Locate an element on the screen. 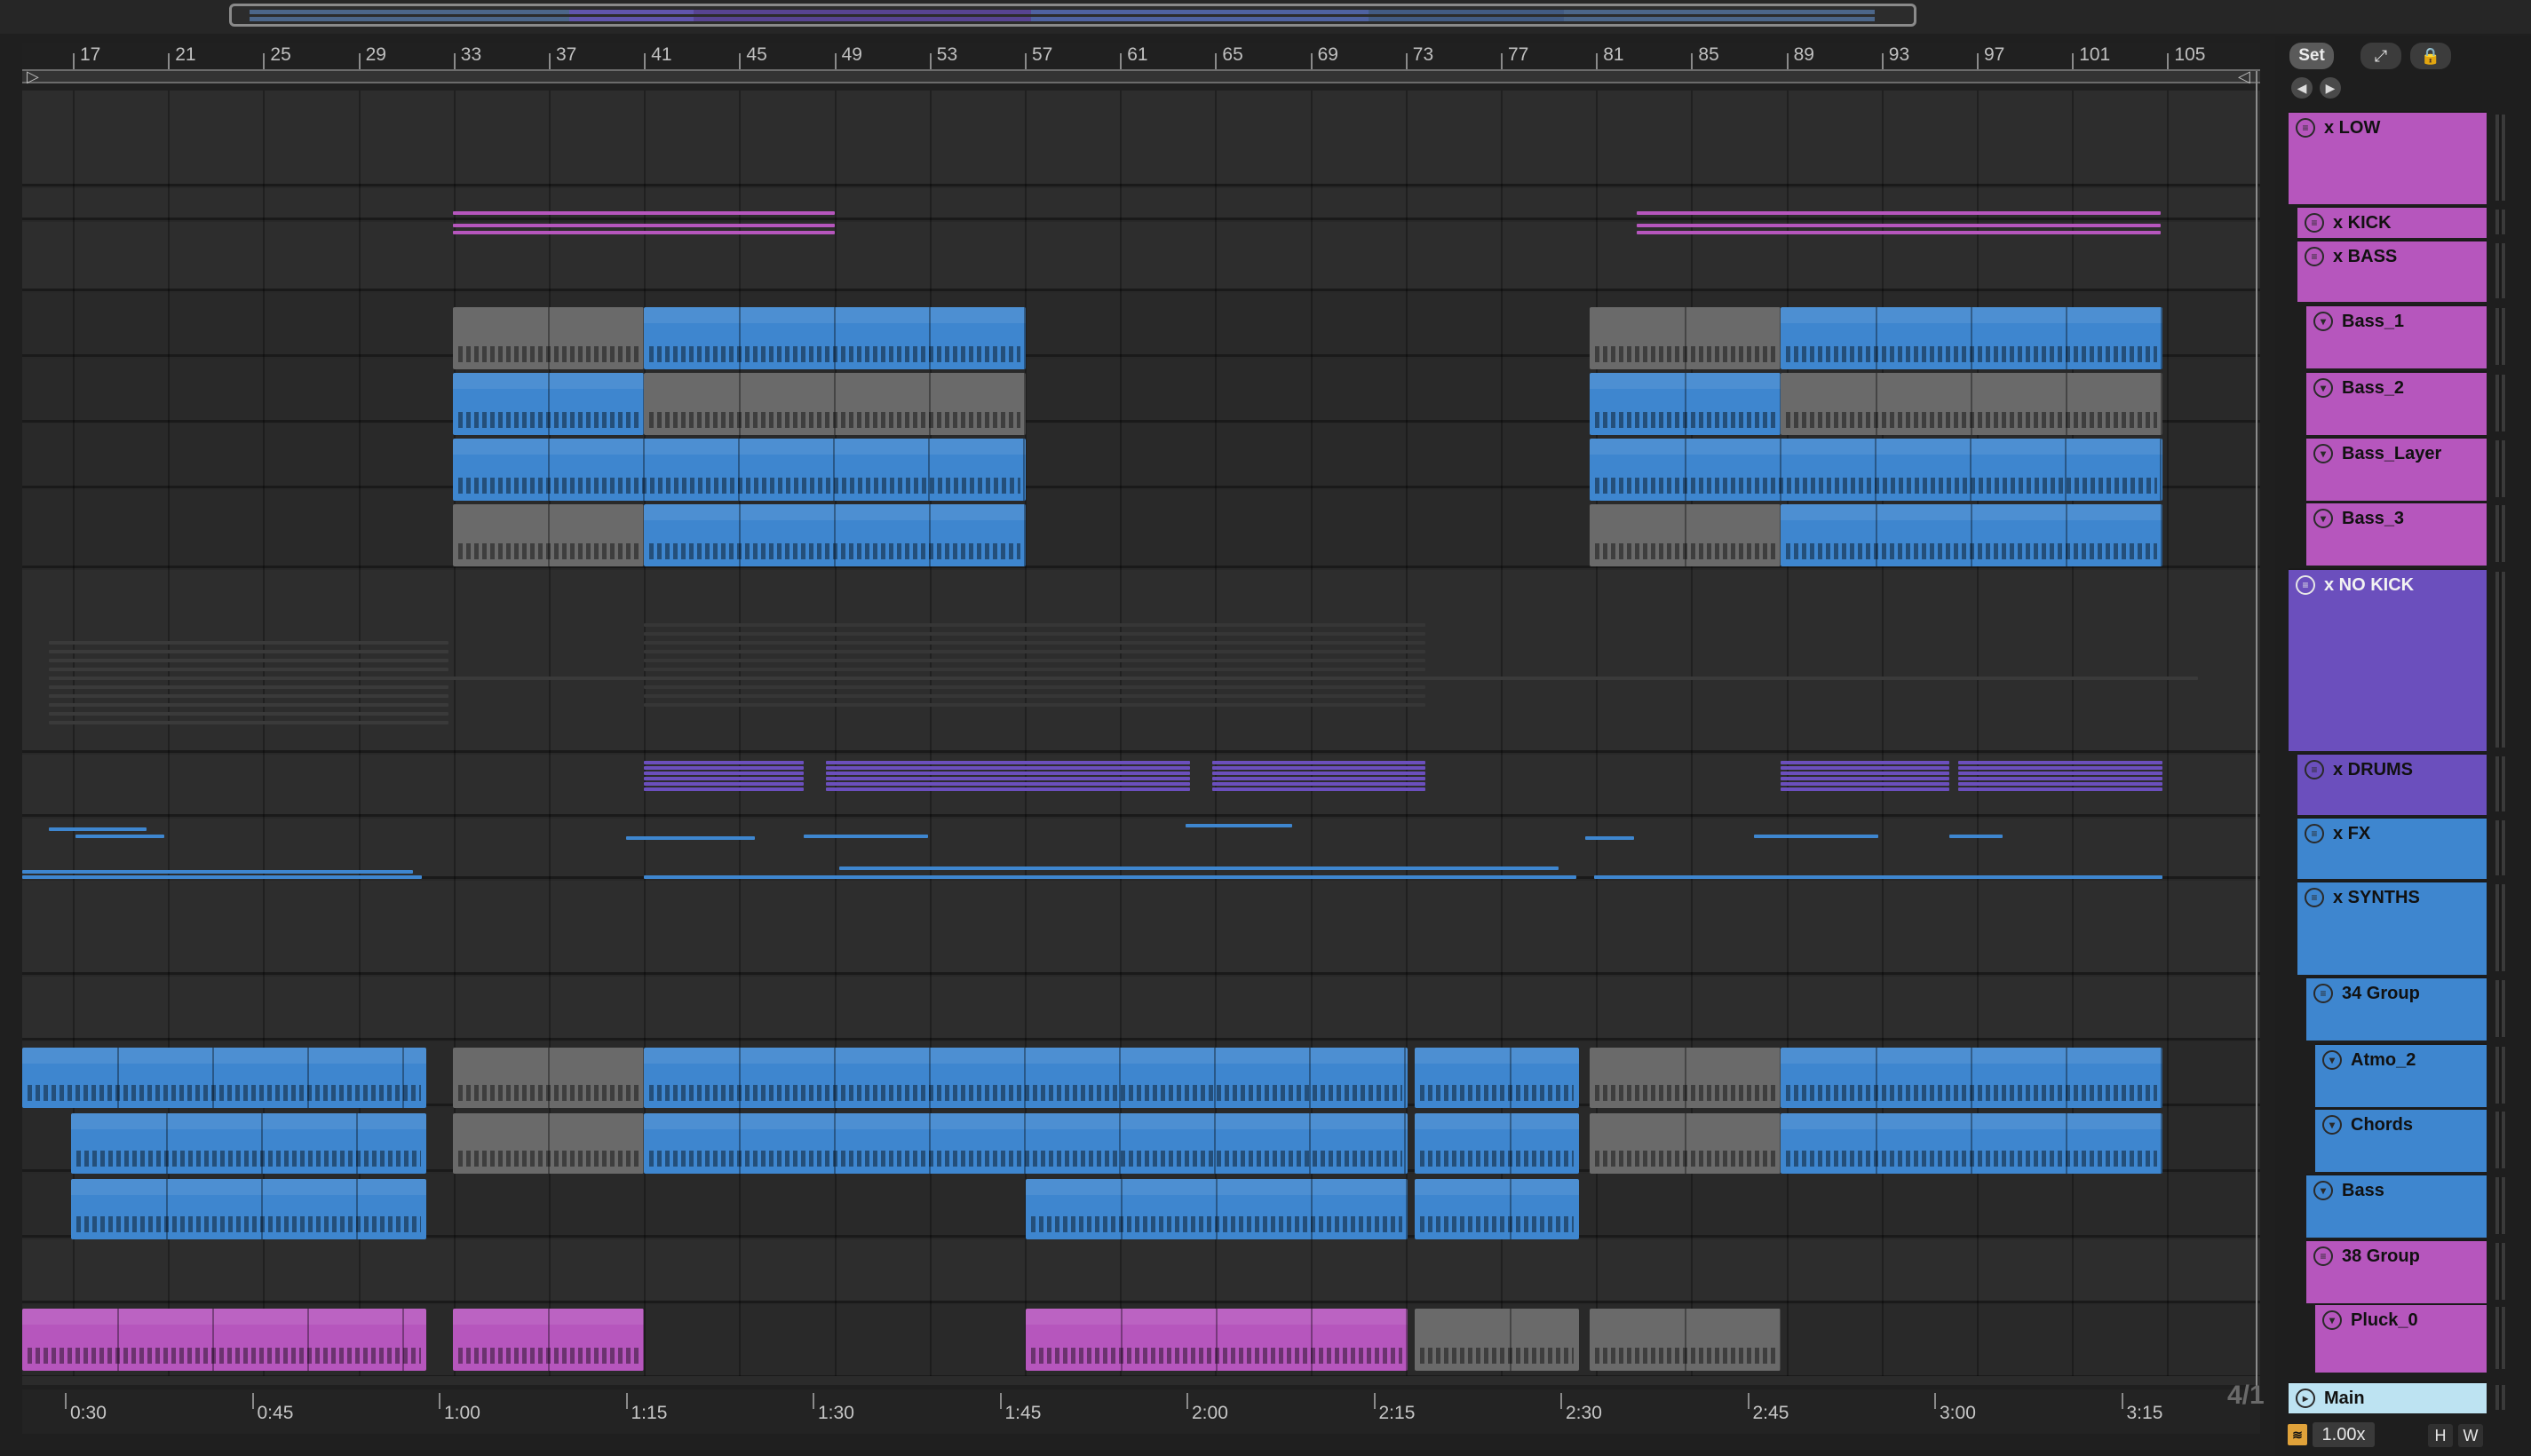 The width and height of the screenshot is (2531, 1456). set-button: Set is located at coordinates (2311, 56).